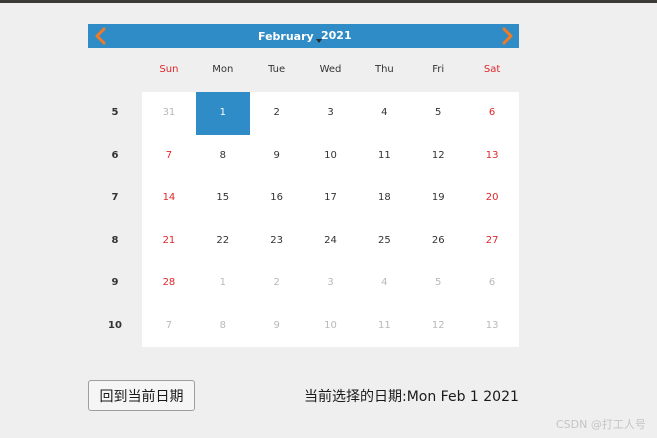  I want to click on day-cell: 16, so click(277, 198).